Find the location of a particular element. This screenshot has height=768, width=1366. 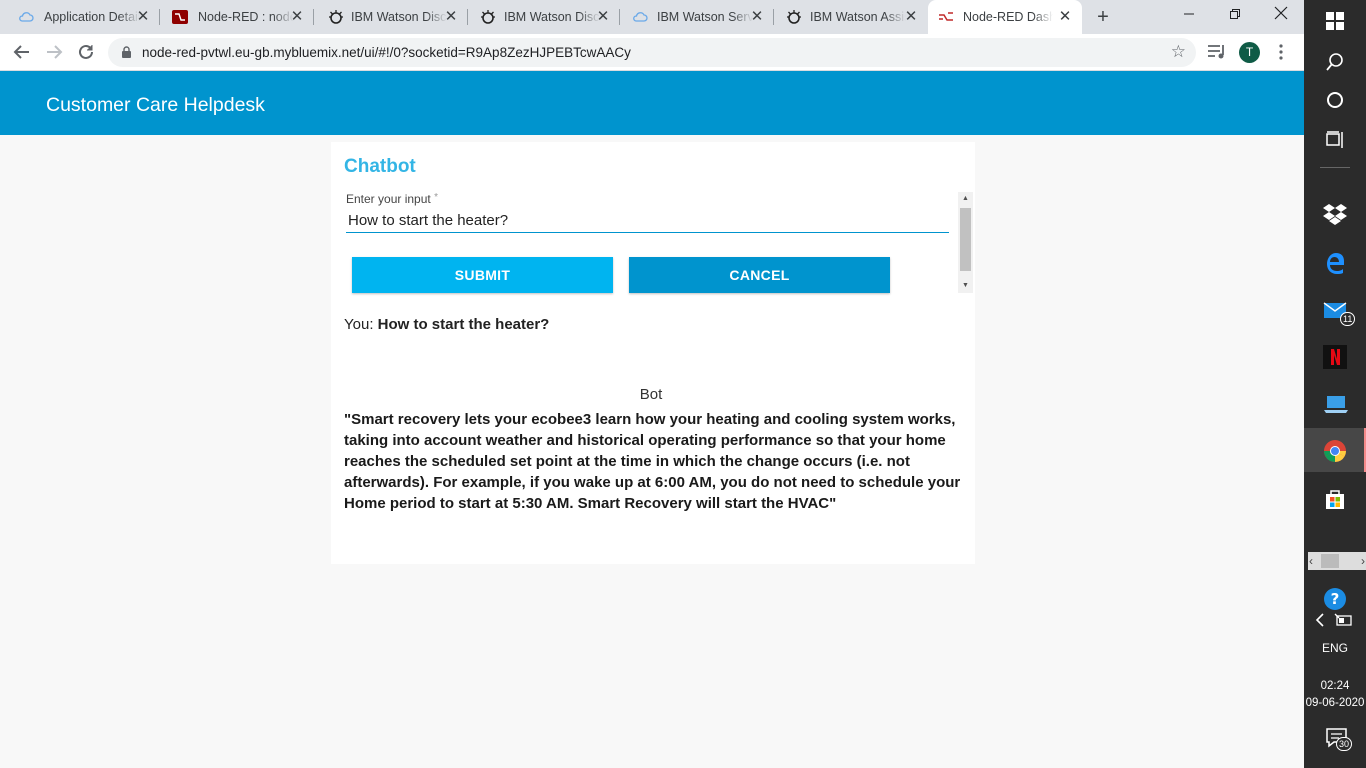

taskbar-app-remote-desktop is located at coordinates (1335, 404).